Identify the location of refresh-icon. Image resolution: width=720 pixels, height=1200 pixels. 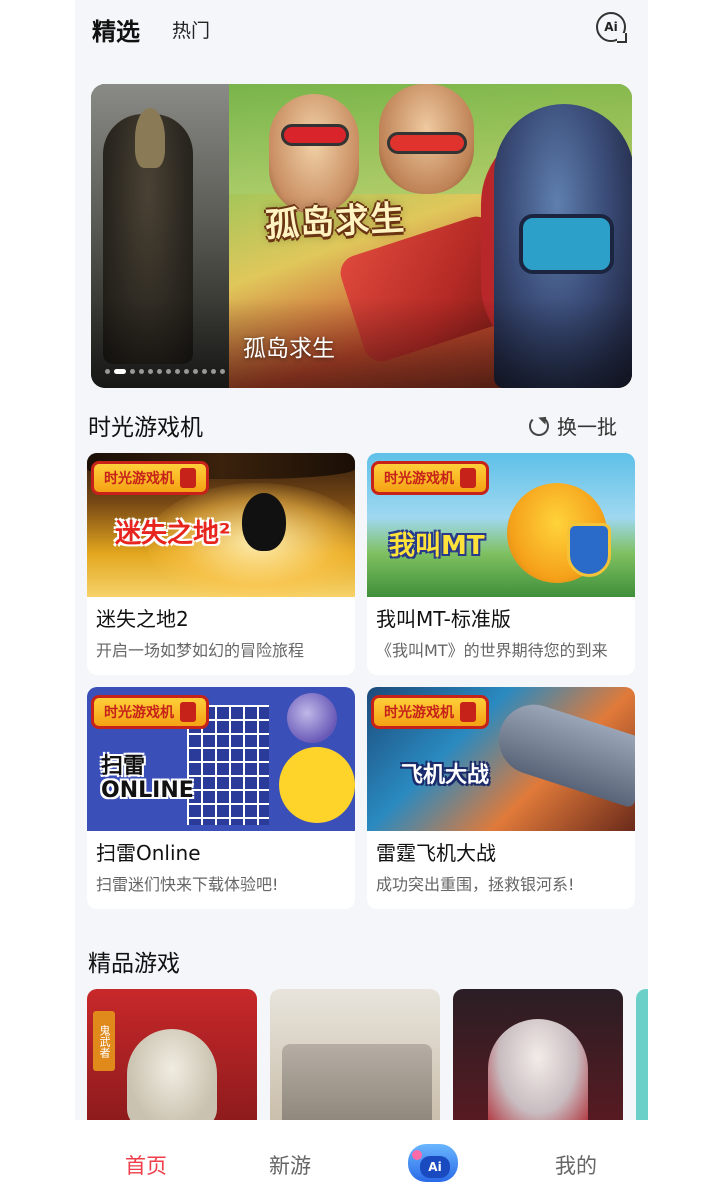
(539, 425).